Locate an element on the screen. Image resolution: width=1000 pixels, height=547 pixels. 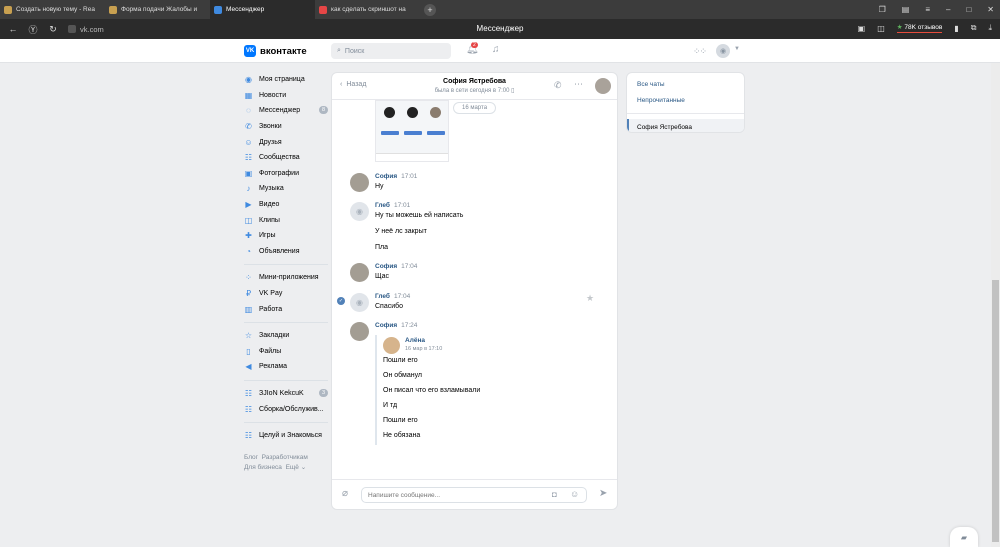
browser-tab-3: Мессенджер is located at coordinates (262, 9).